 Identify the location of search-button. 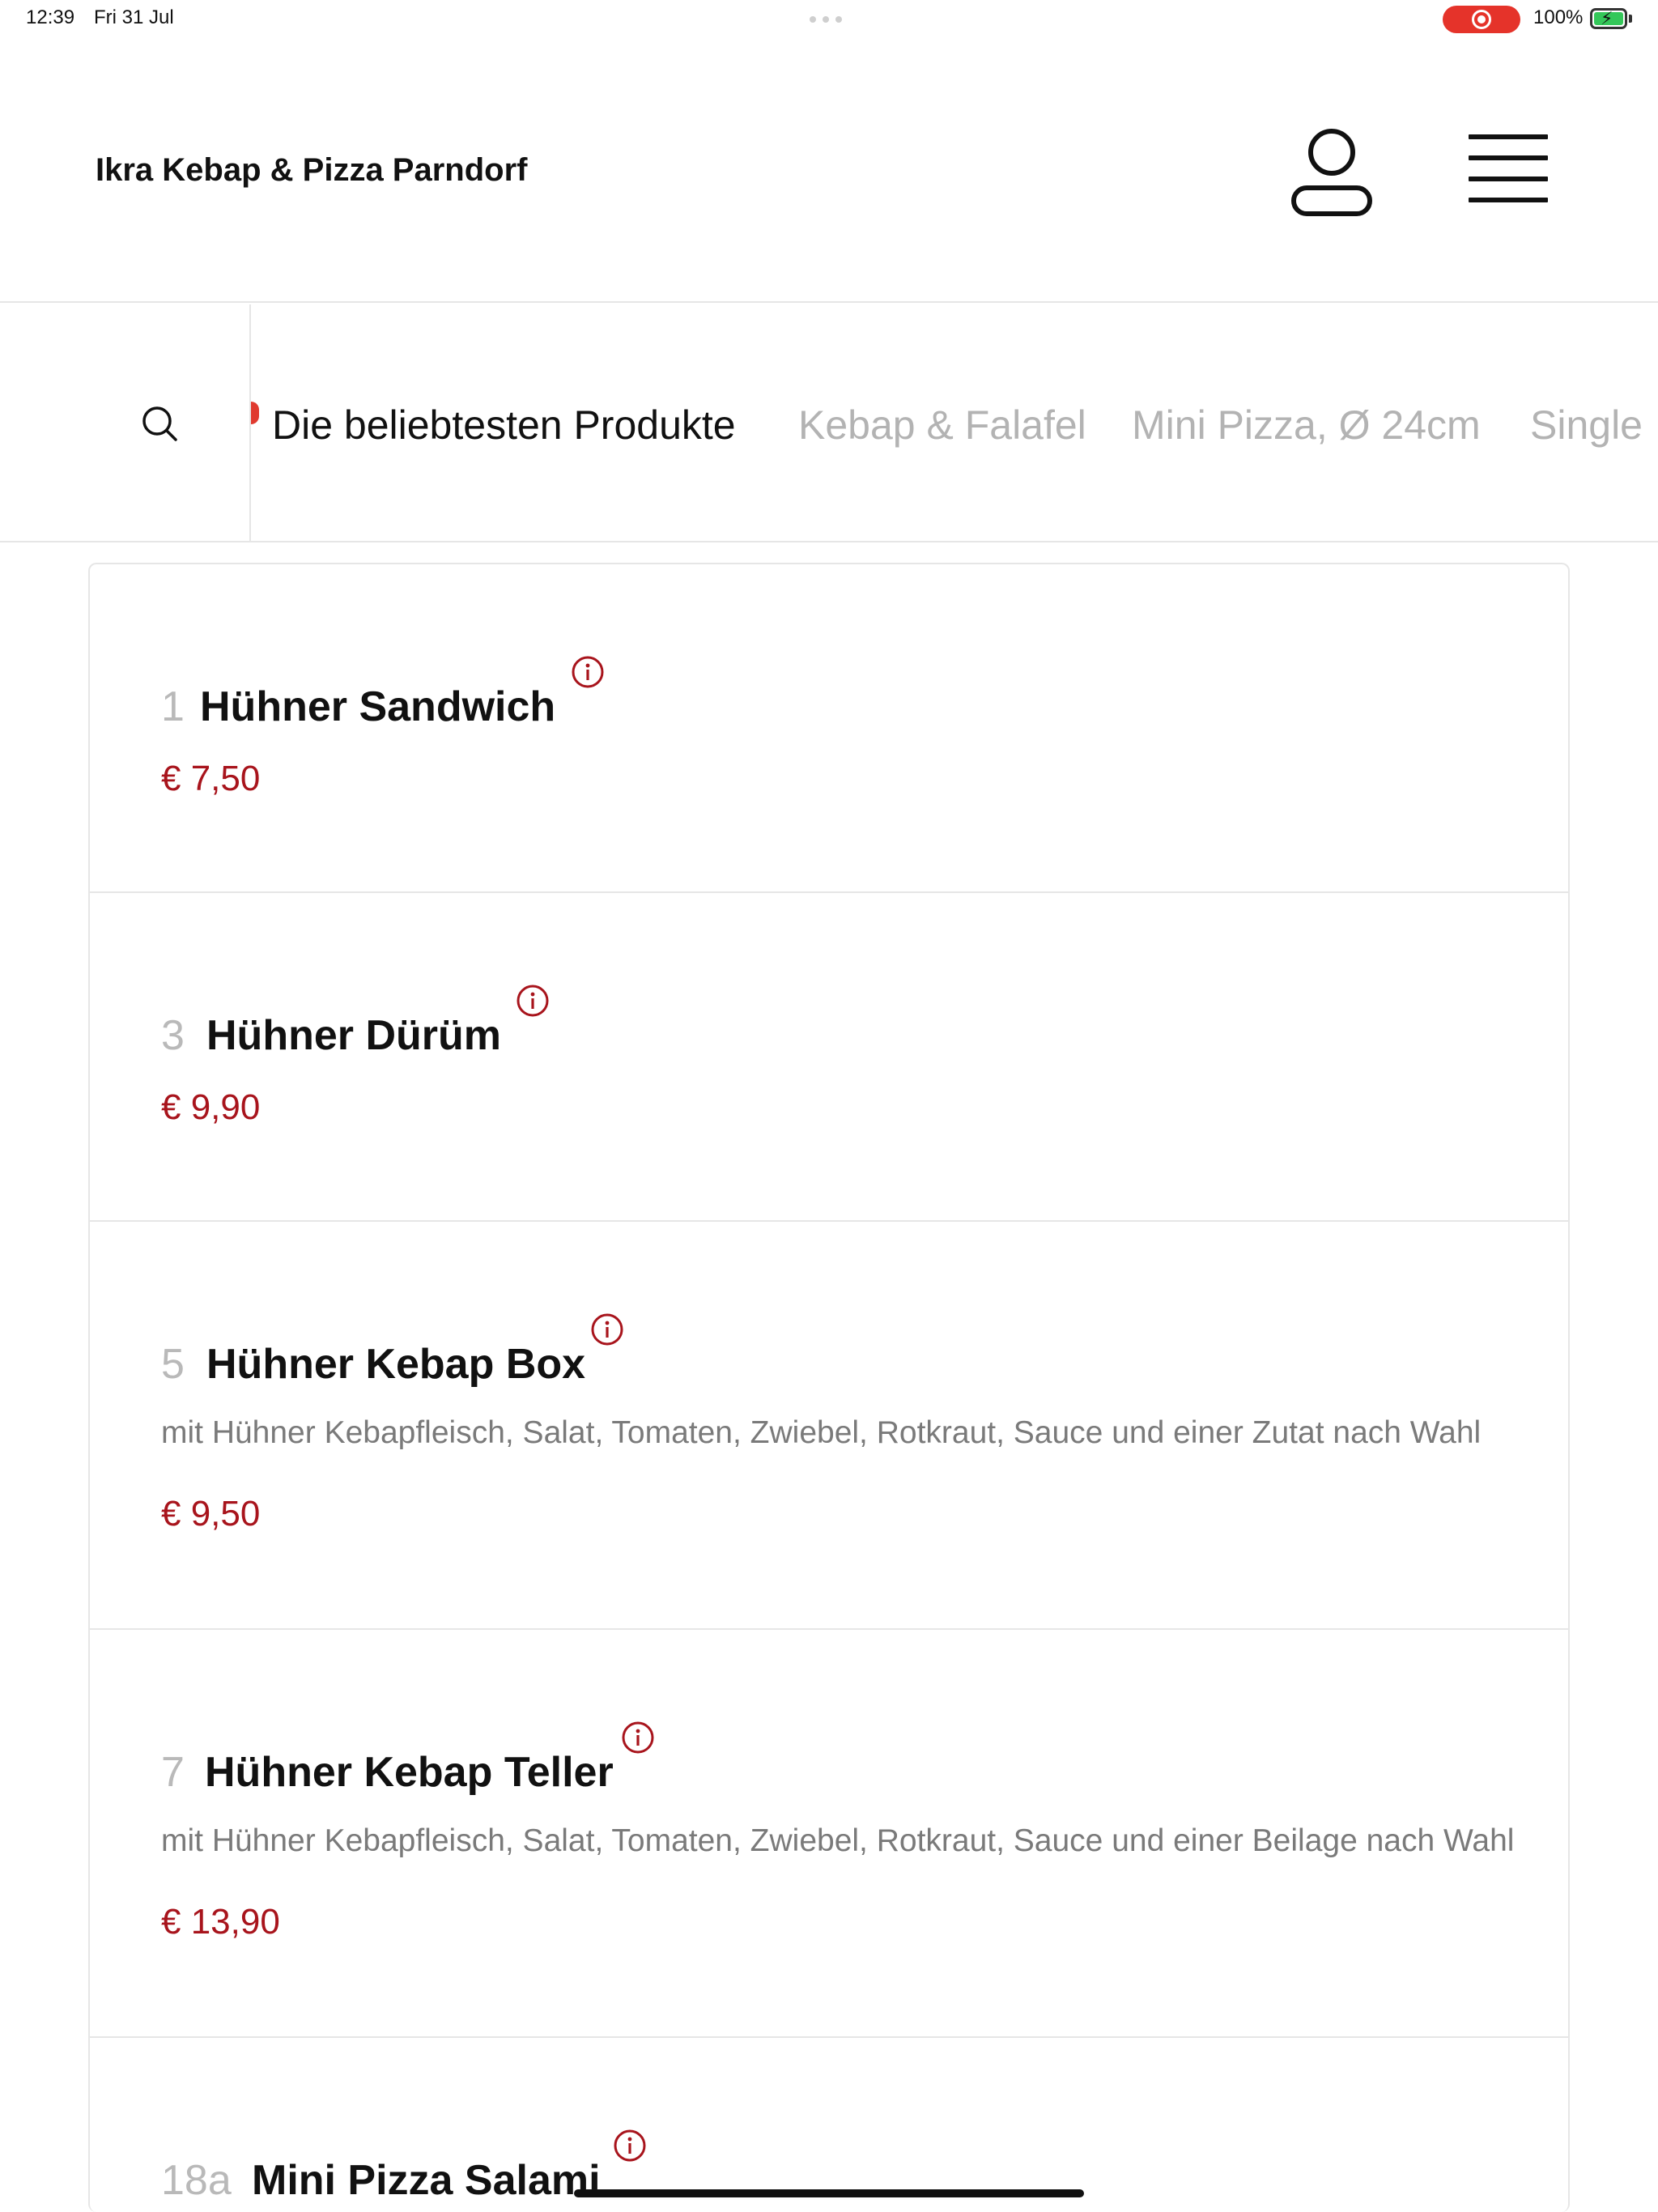
(125, 422).